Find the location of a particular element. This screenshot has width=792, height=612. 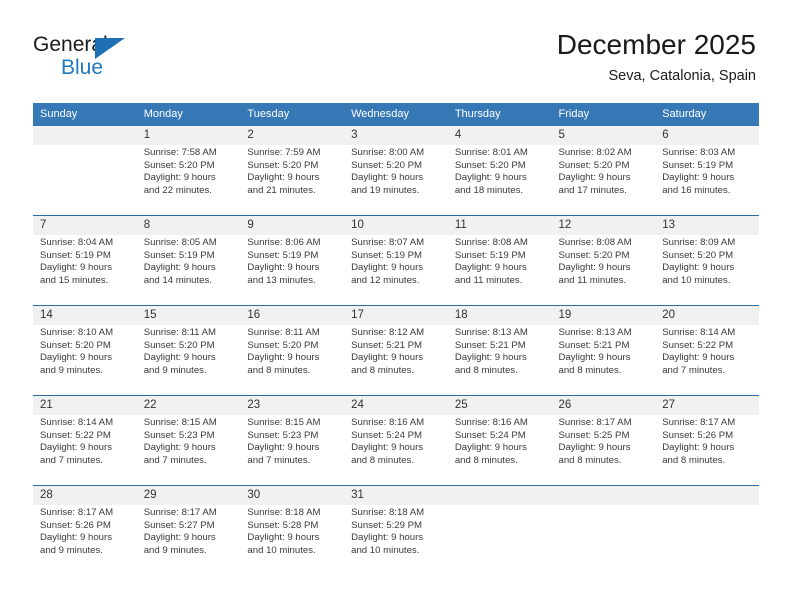

day-number: 31 is located at coordinates (396, 495).